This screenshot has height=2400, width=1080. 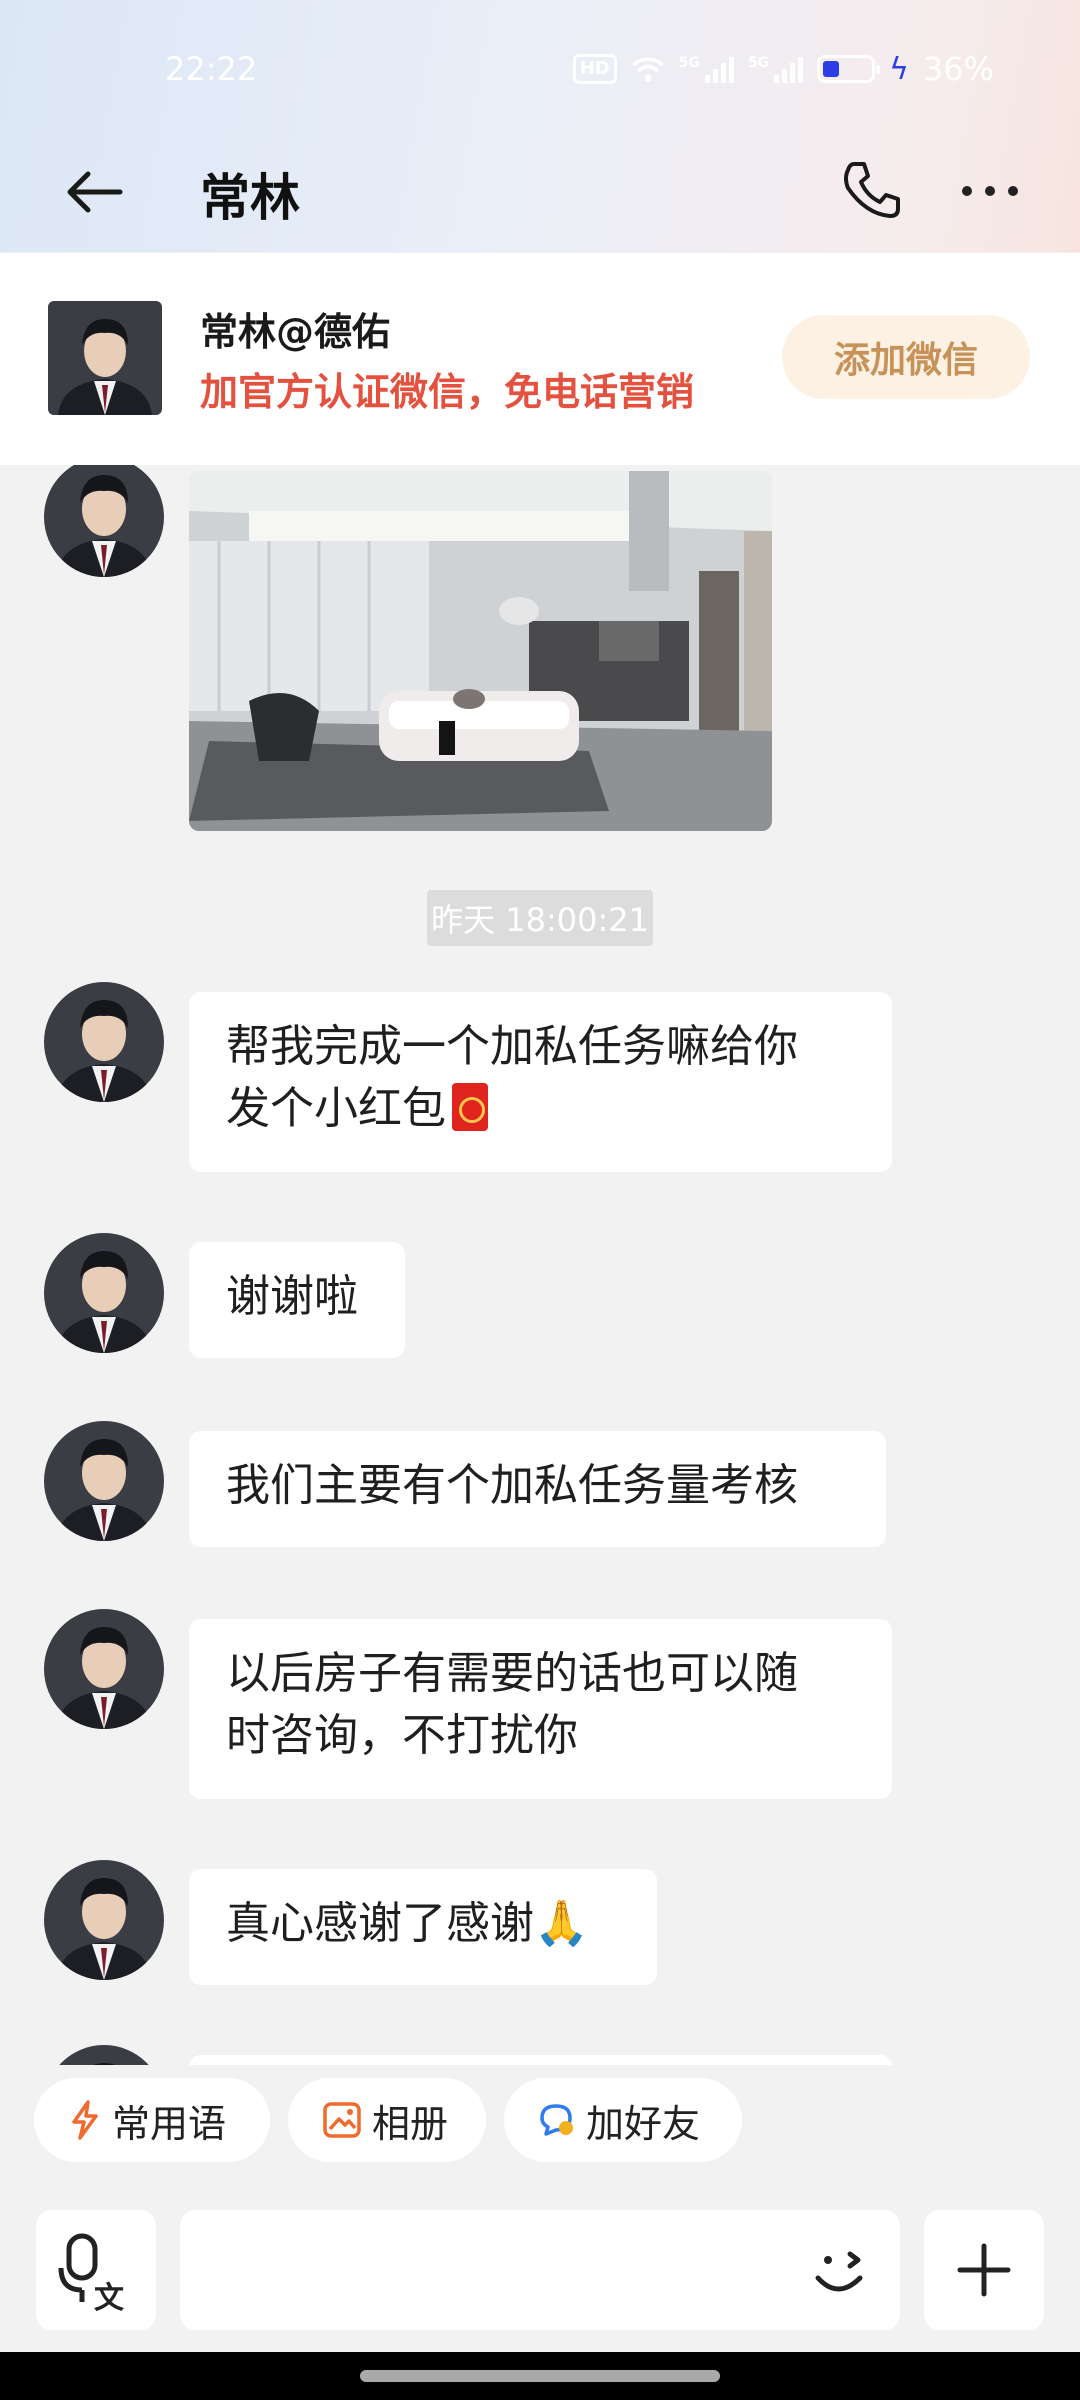 What do you see at coordinates (706, 69) in the screenshot?
I see `signal-sim1-icon: 5G` at bounding box center [706, 69].